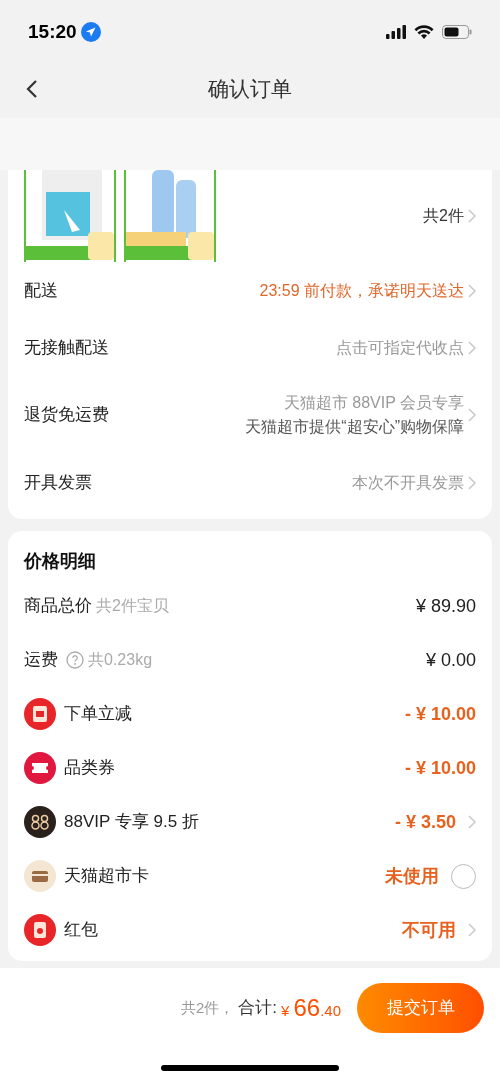 The width and height of the screenshot is (500, 1083). Describe the element at coordinates (40, 822) in the screenshot. I see `vip-icon` at that location.